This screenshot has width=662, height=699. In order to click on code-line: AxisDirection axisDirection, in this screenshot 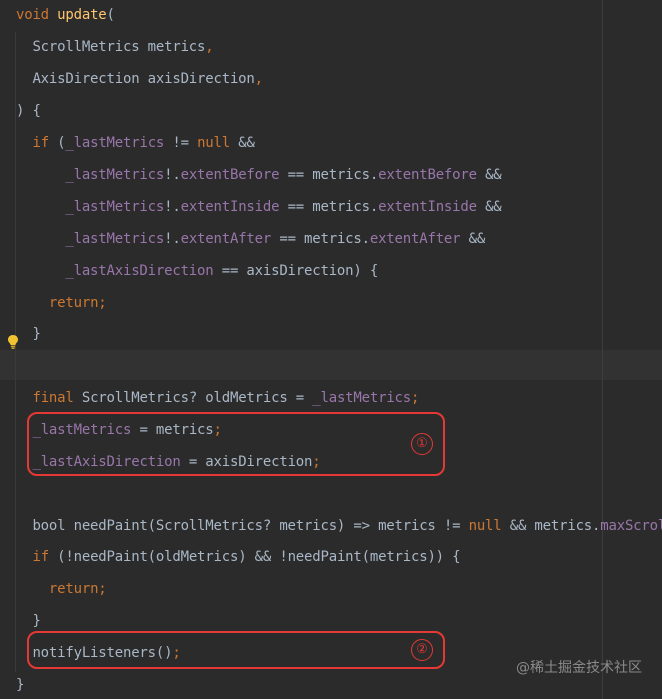, I will do `click(139, 79)`.